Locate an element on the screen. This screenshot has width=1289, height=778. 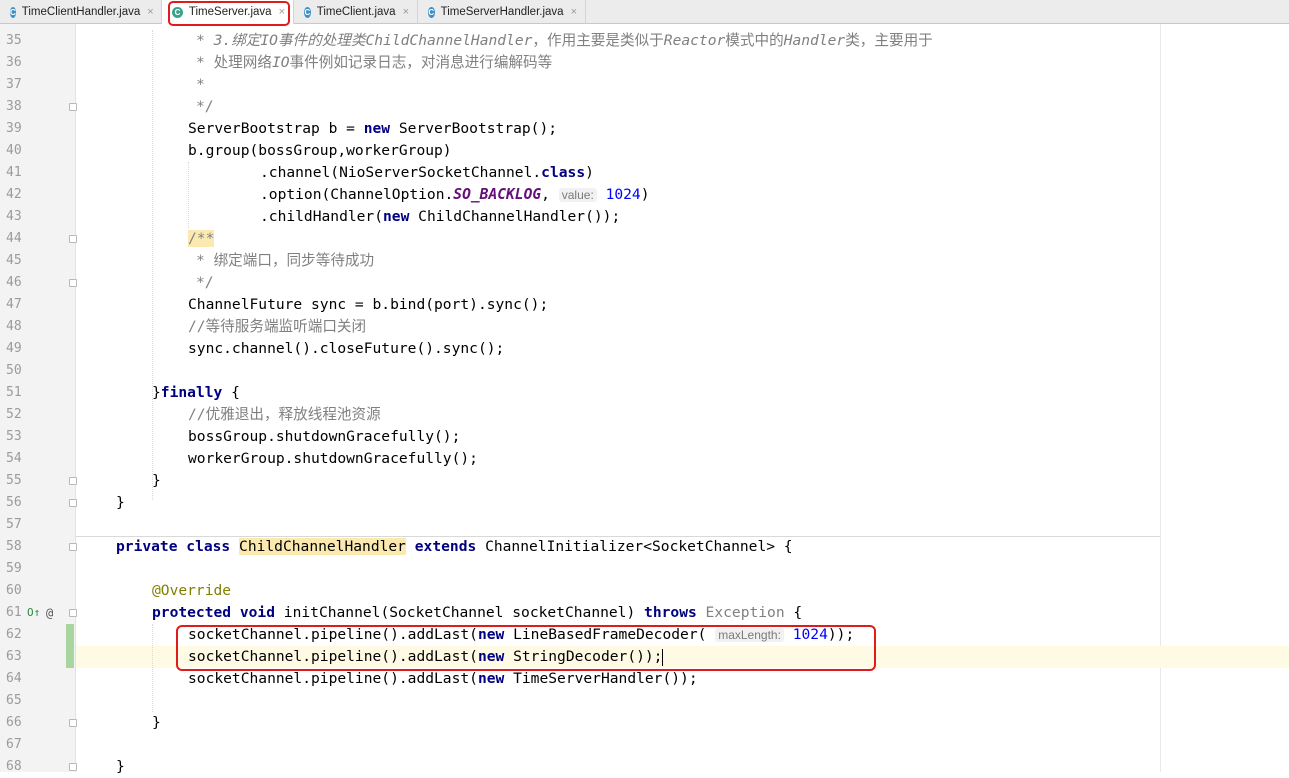
line-number: 53 is located at coordinates (14, 436).